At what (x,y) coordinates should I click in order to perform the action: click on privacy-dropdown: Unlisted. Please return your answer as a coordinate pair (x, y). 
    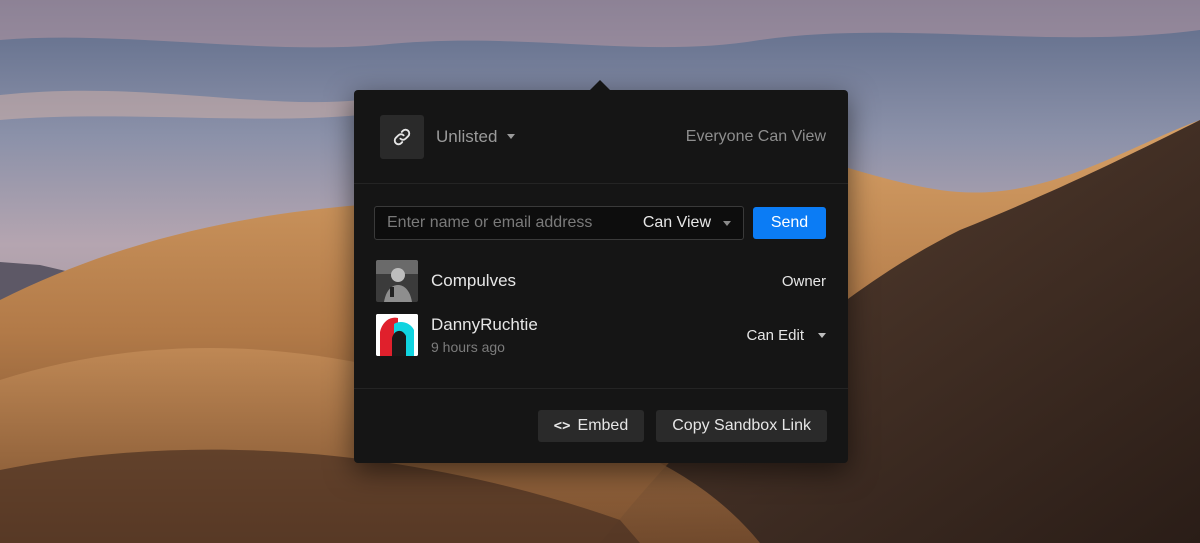
    Looking at the image, I should click on (476, 136).